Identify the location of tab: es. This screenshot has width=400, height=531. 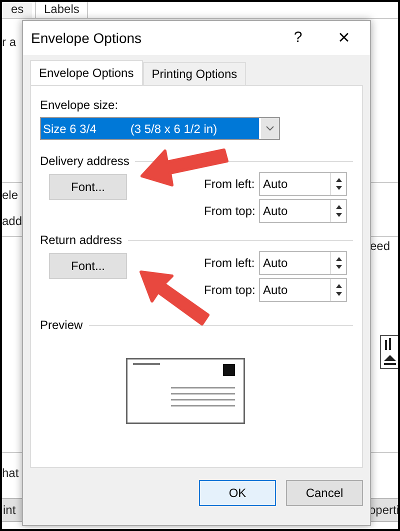
(17, 10).